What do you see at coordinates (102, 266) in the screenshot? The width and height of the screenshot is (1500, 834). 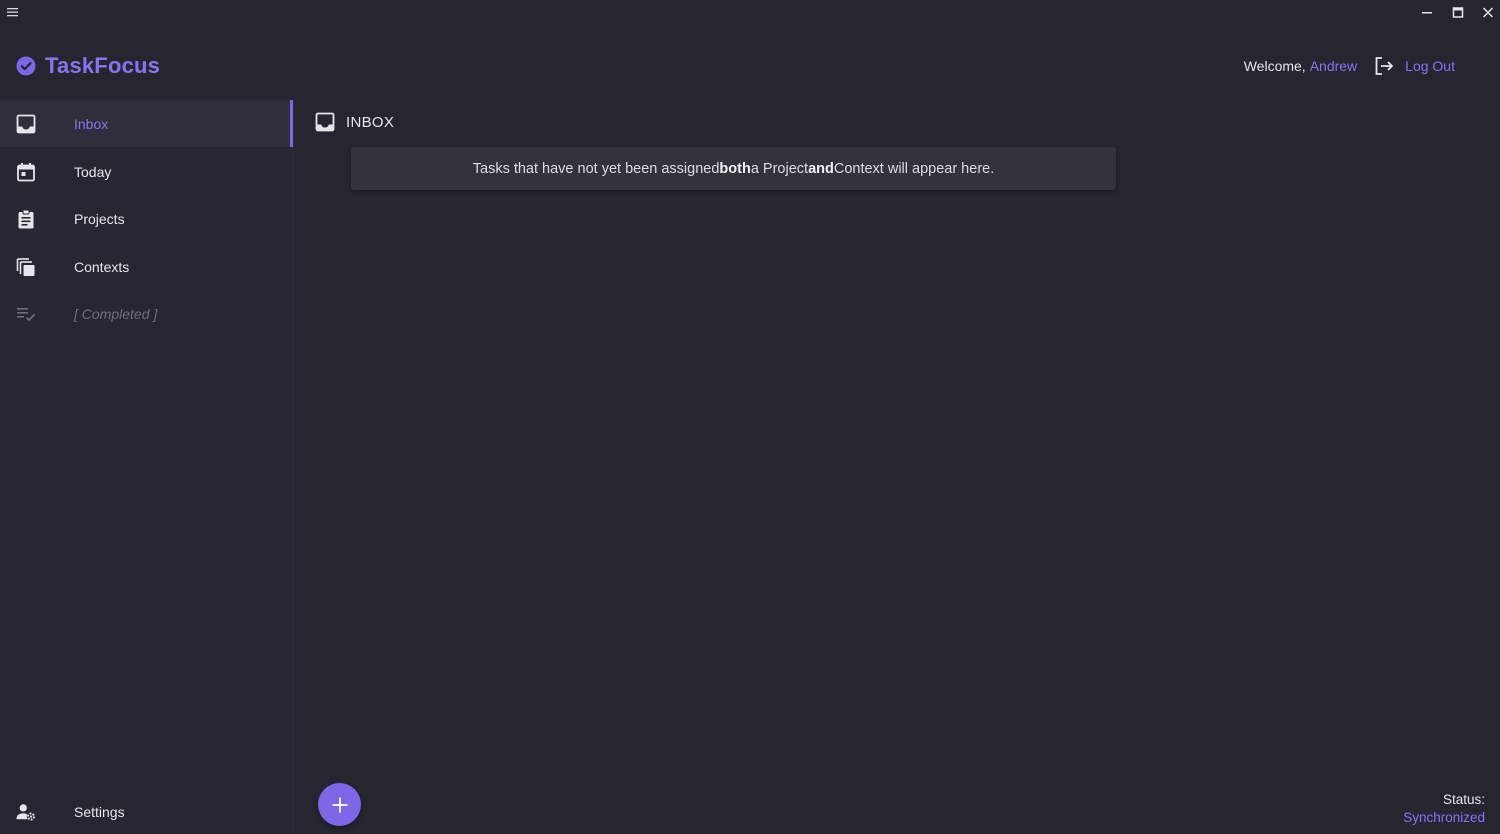 I see `sidebar-item-label: Contexts` at bounding box center [102, 266].